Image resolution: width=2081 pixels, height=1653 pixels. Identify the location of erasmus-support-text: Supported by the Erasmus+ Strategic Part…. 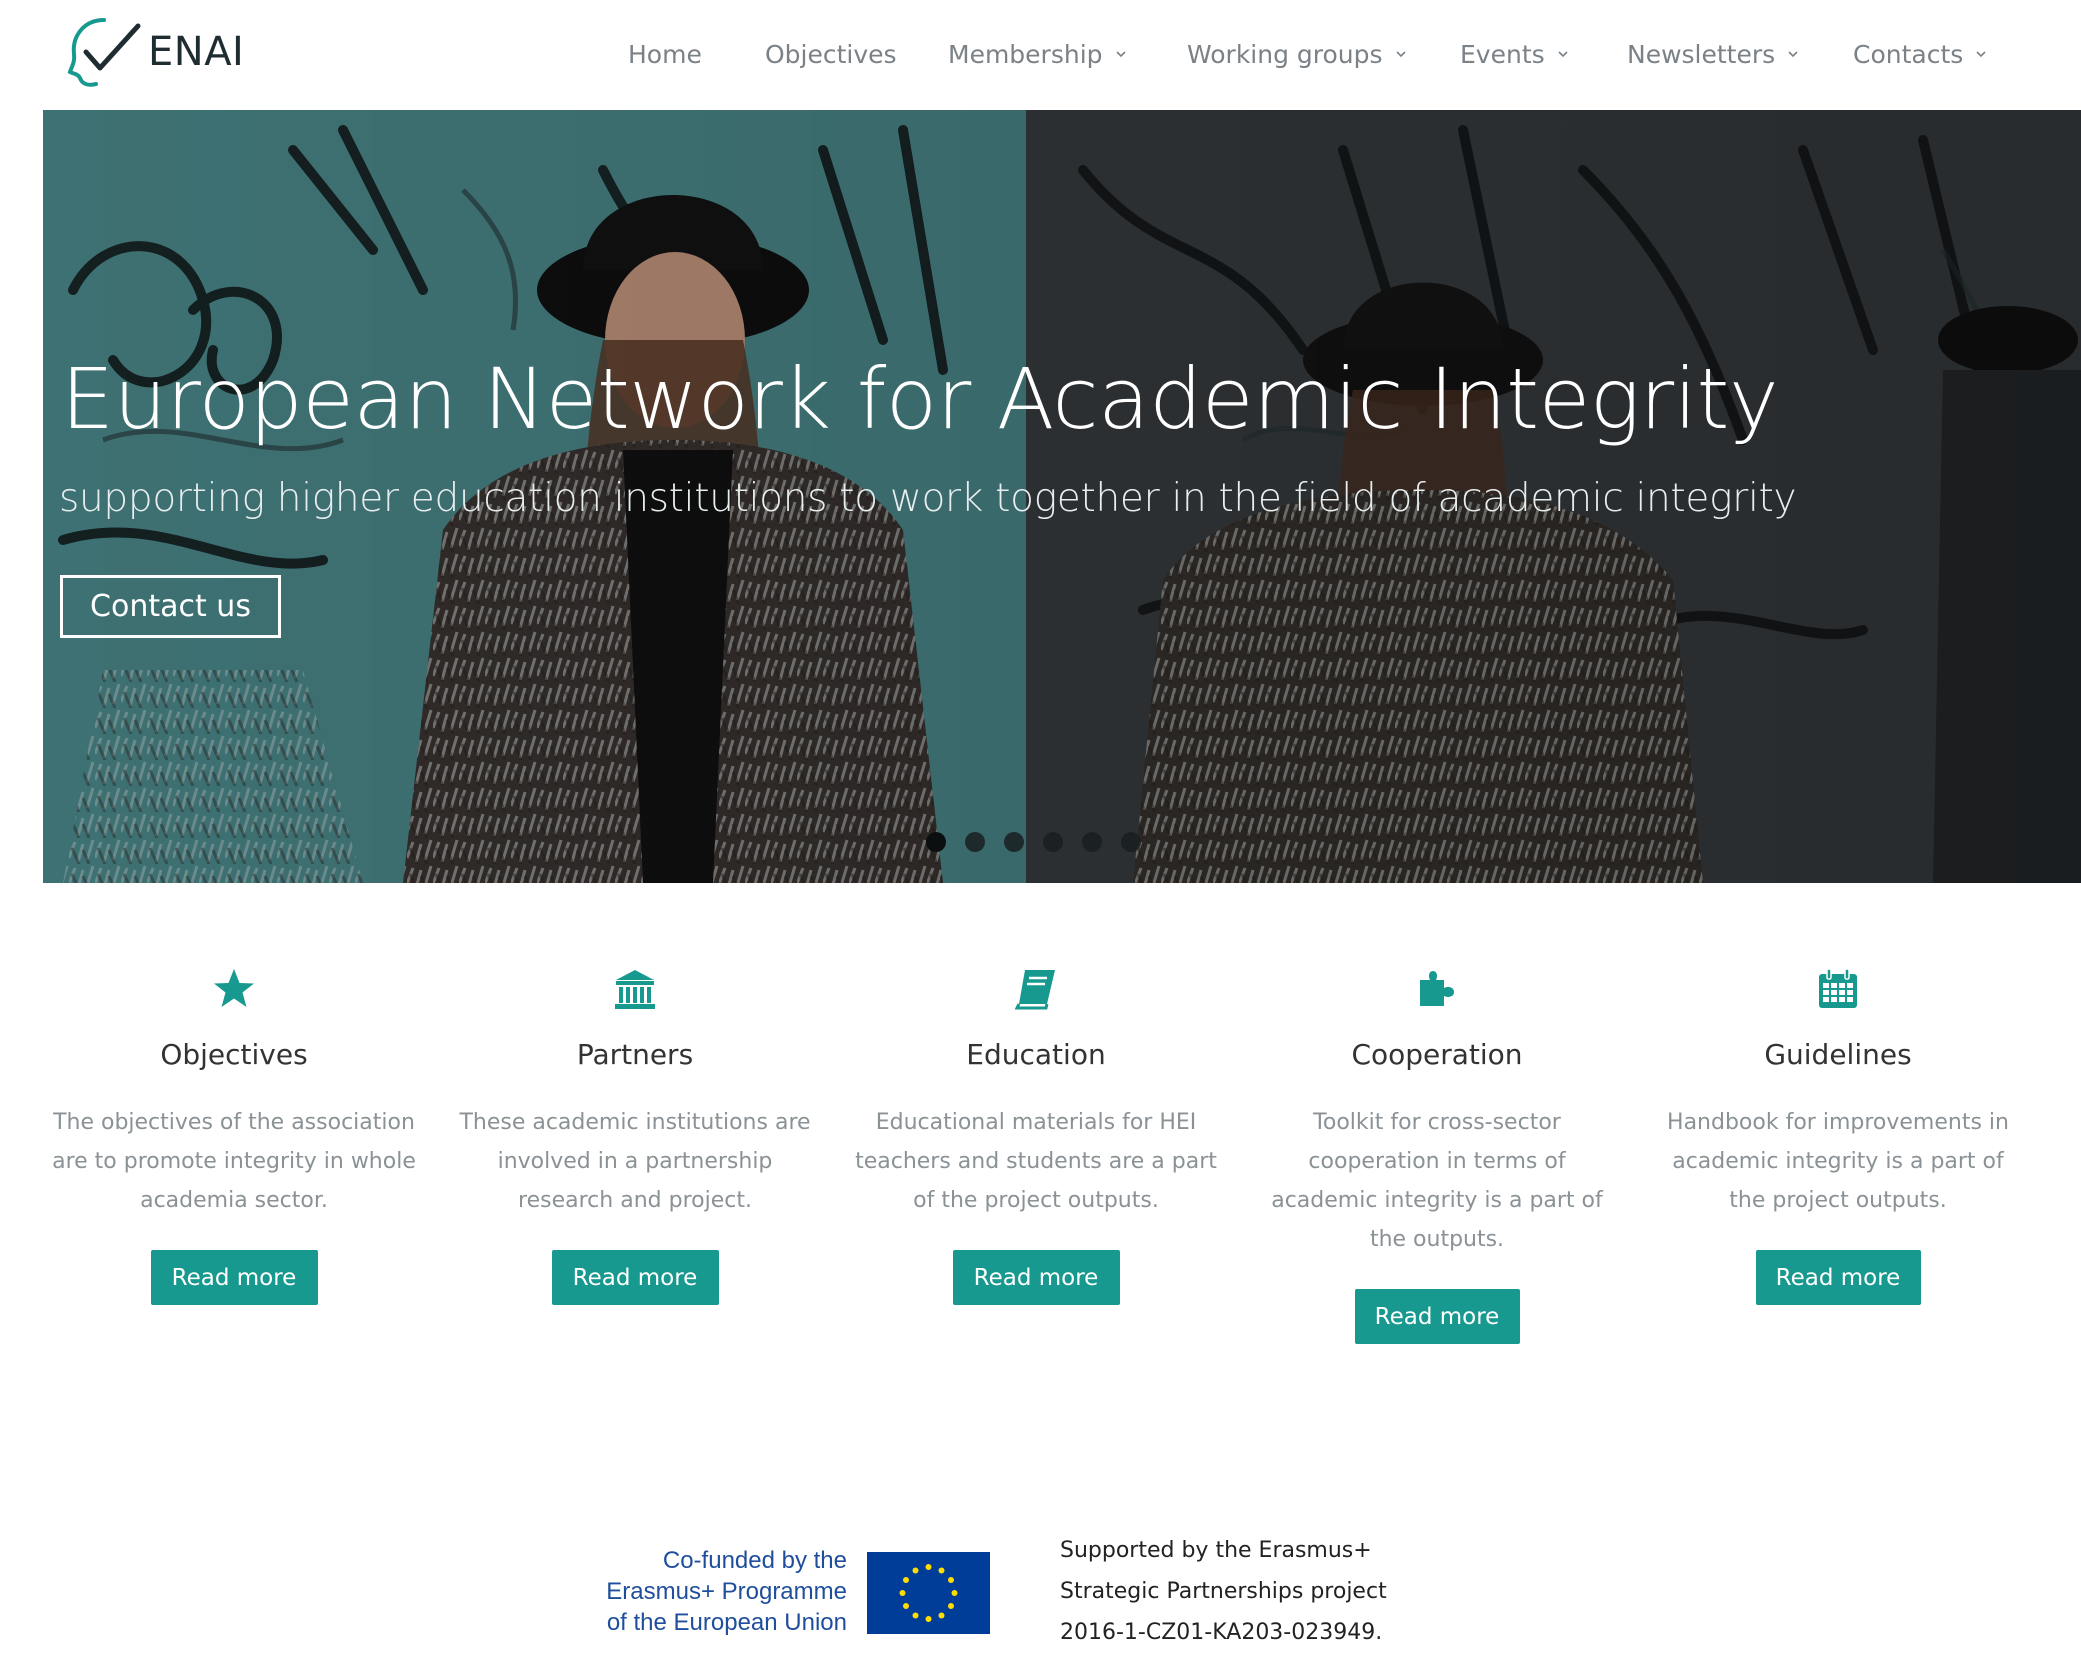
(1223, 1591).